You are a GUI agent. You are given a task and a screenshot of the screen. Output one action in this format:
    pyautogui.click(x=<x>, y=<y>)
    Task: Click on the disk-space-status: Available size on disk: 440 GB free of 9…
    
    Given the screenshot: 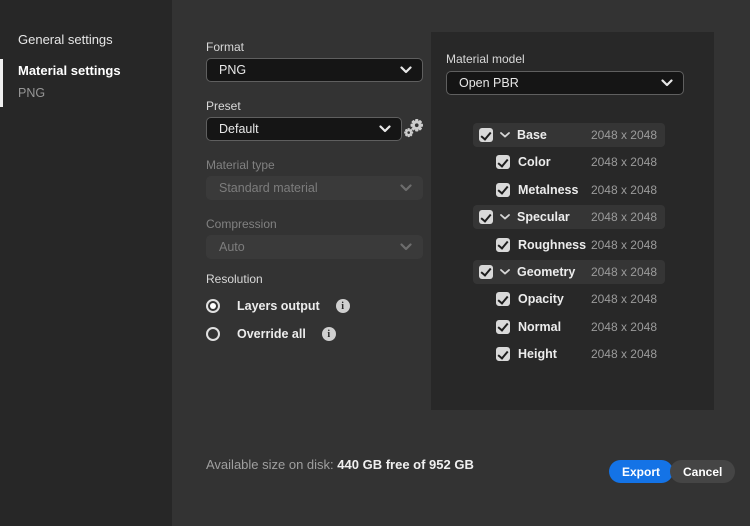 What is the action you would take?
    pyautogui.click(x=340, y=464)
    